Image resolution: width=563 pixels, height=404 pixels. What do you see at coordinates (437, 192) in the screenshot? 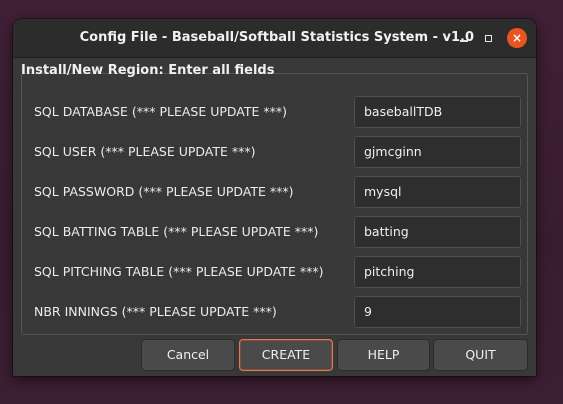
I see `sql-password-field: mysql` at bounding box center [437, 192].